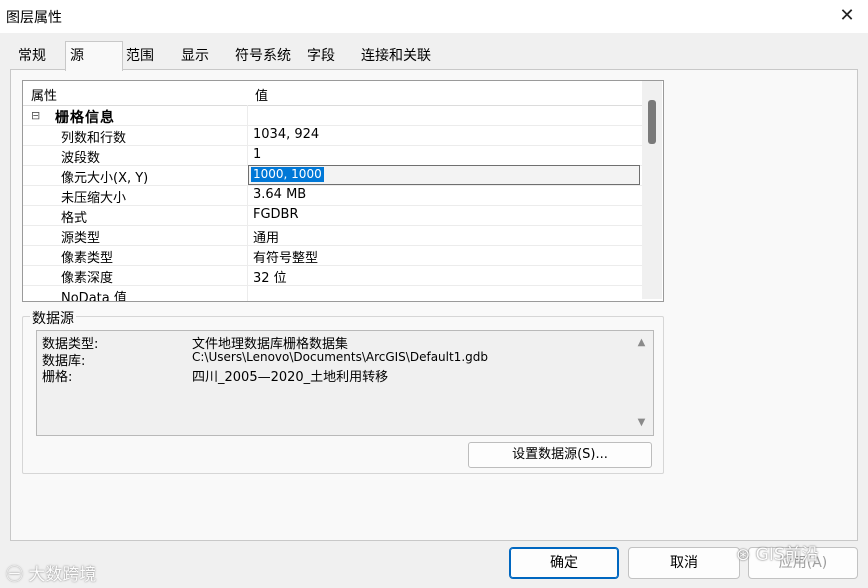 The width and height of the screenshot is (868, 588). What do you see at coordinates (335, 275) in the screenshot?
I see `grid-row-pixel-depth: 像素深度 32 位` at bounding box center [335, 275].